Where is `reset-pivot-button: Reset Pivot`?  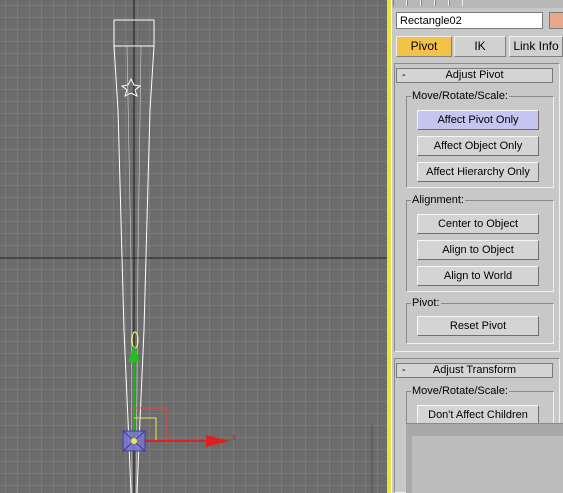
reset-pivot-button: Reset Pivot is located at coordinates (478, 326).